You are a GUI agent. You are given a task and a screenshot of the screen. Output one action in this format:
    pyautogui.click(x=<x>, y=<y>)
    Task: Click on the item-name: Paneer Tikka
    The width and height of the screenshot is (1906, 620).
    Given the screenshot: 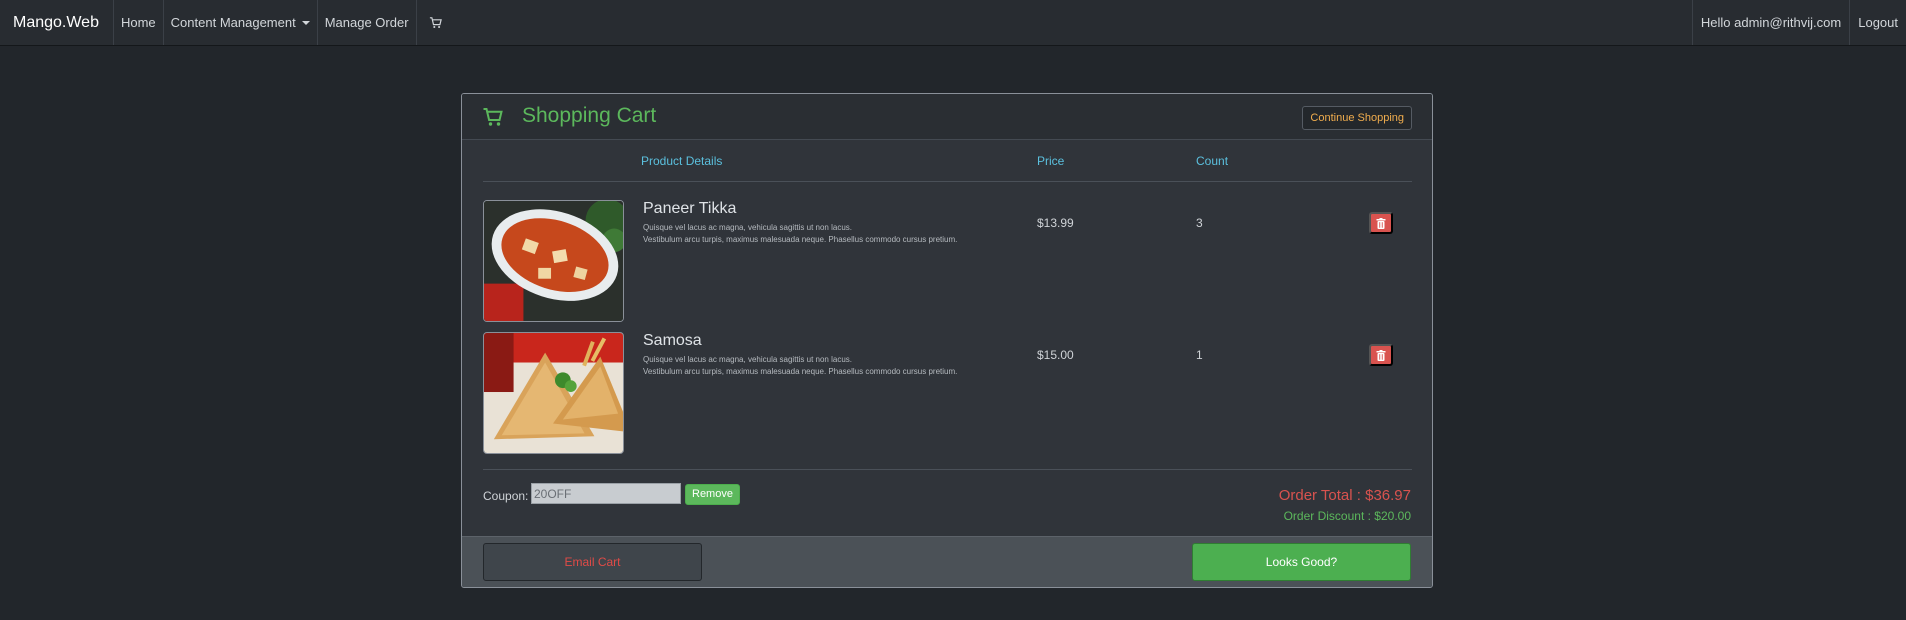 What is the action you would take?
    pyautogui.click(x=690, y=208)
    